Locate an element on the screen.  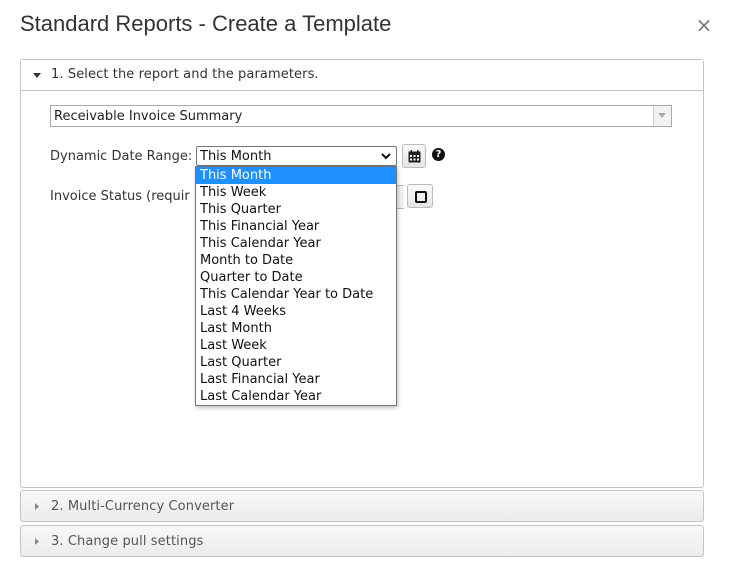
date-range-option: Last Calendar Year is located at coordinates (296, 396).